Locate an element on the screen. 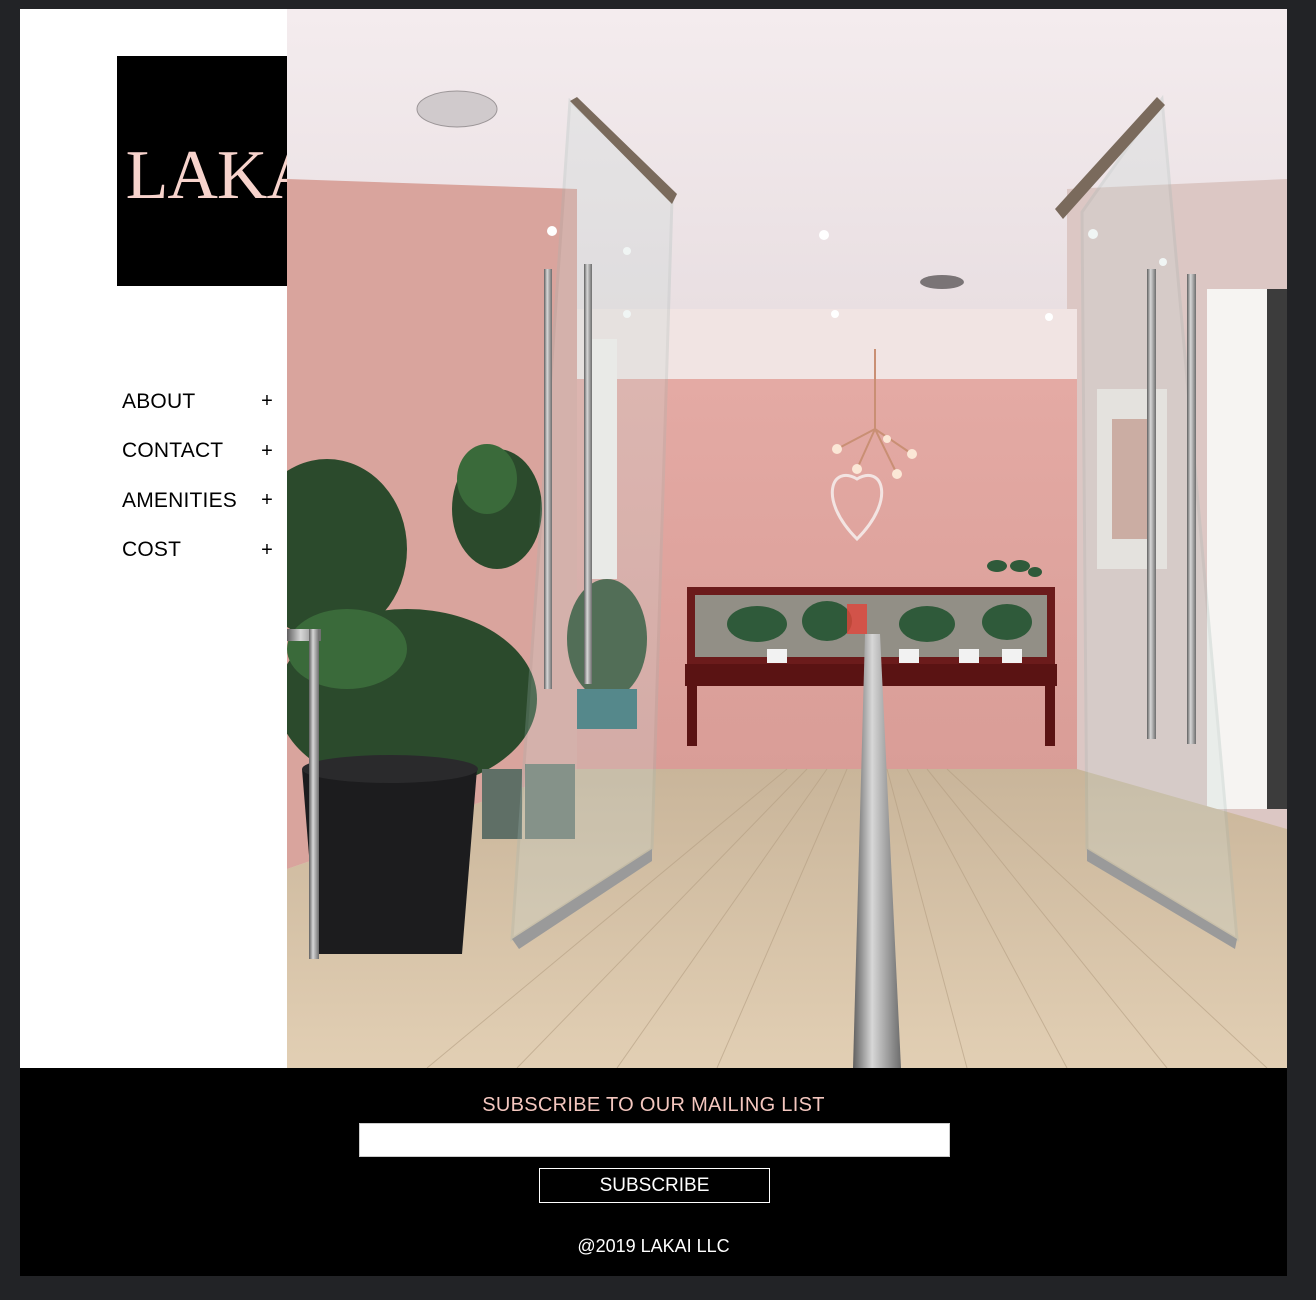 The height and width of the screenshot is (1300, 1316). nav-item-amenities: AMENITIES + is located at coordinates (198, 501).